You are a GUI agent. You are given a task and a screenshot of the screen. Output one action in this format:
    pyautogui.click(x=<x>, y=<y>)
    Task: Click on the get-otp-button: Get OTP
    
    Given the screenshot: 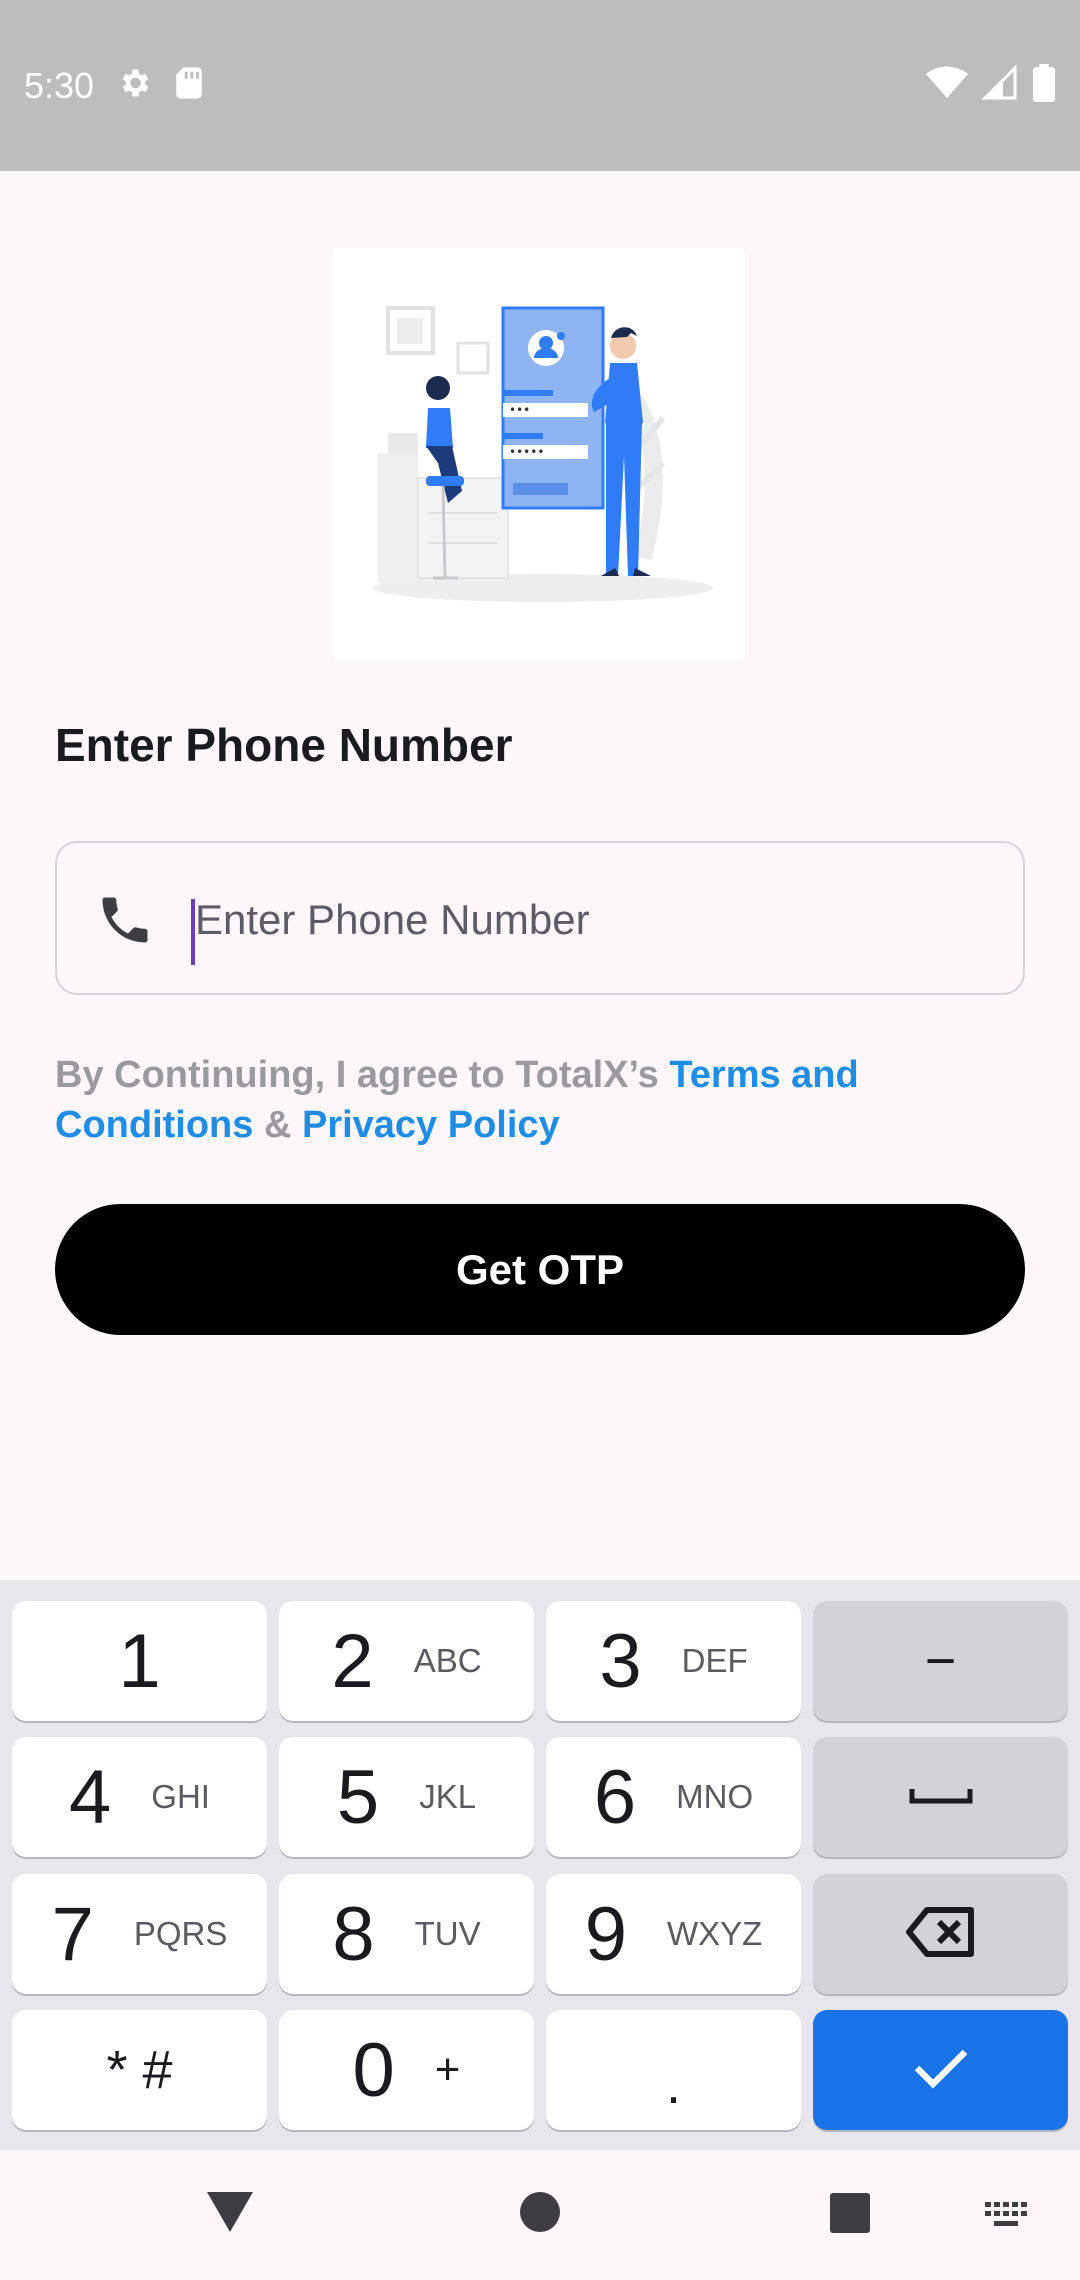 What is the action you would take?
    pyautogui.click(x=540, y=1269)
    